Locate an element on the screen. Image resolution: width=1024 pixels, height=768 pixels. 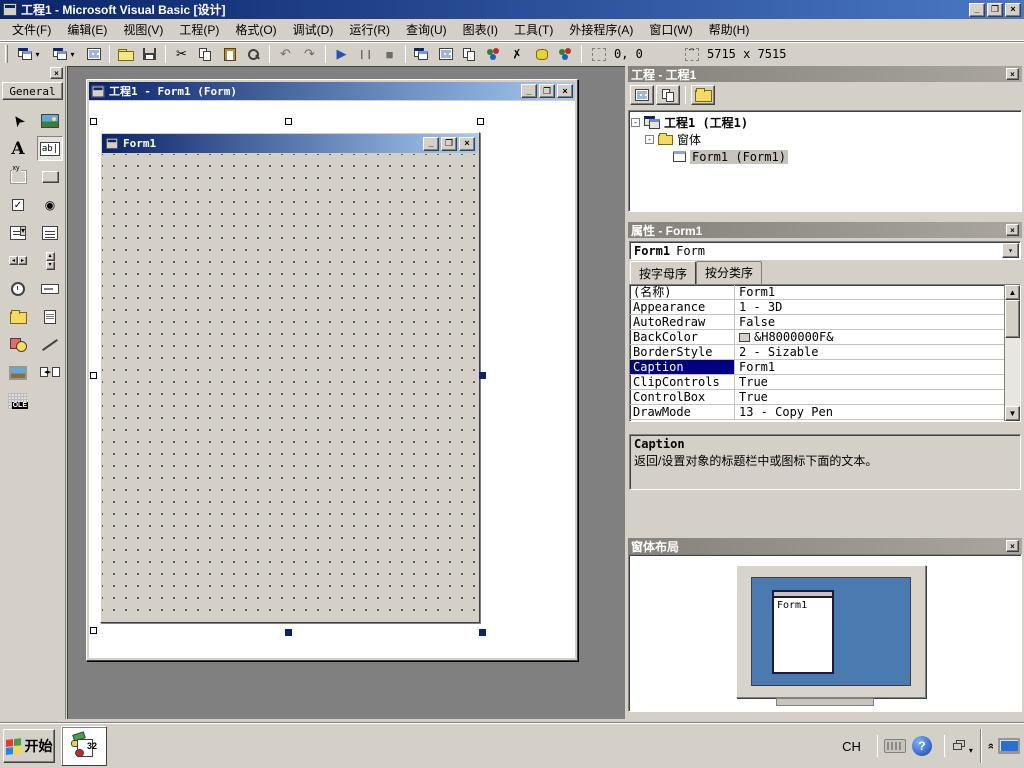
menu-tools: 工具(T) is located at coordinates (533, 29).